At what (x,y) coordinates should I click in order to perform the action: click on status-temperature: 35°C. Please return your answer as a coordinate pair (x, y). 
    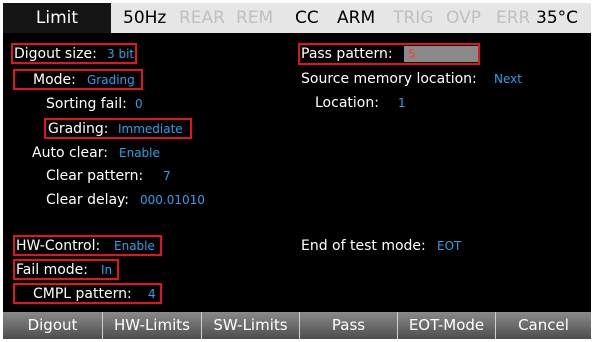
    Looking at the image, I should click on (557, 18).